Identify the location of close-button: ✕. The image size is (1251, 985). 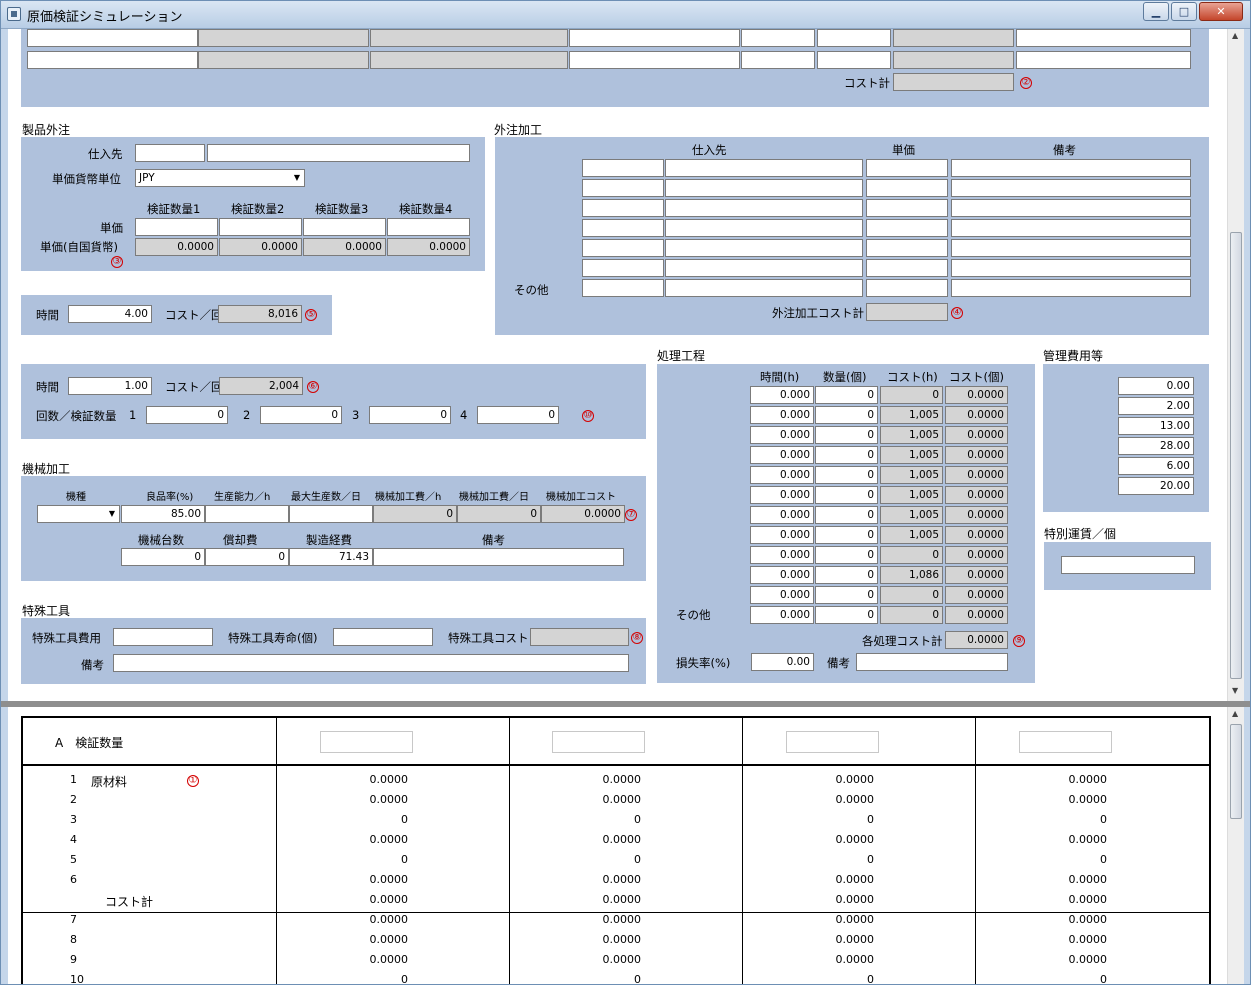
(1221, 11).